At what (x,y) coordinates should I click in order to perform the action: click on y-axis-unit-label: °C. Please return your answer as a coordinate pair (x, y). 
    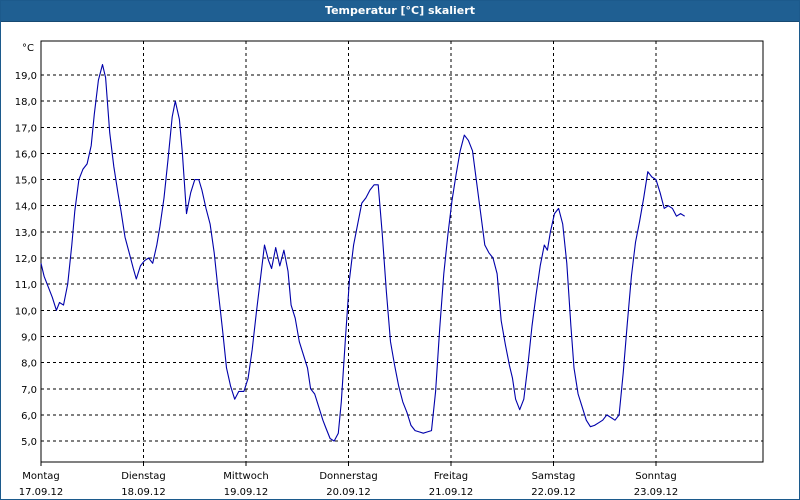
    Looking at the image, I should click on (28, 48).